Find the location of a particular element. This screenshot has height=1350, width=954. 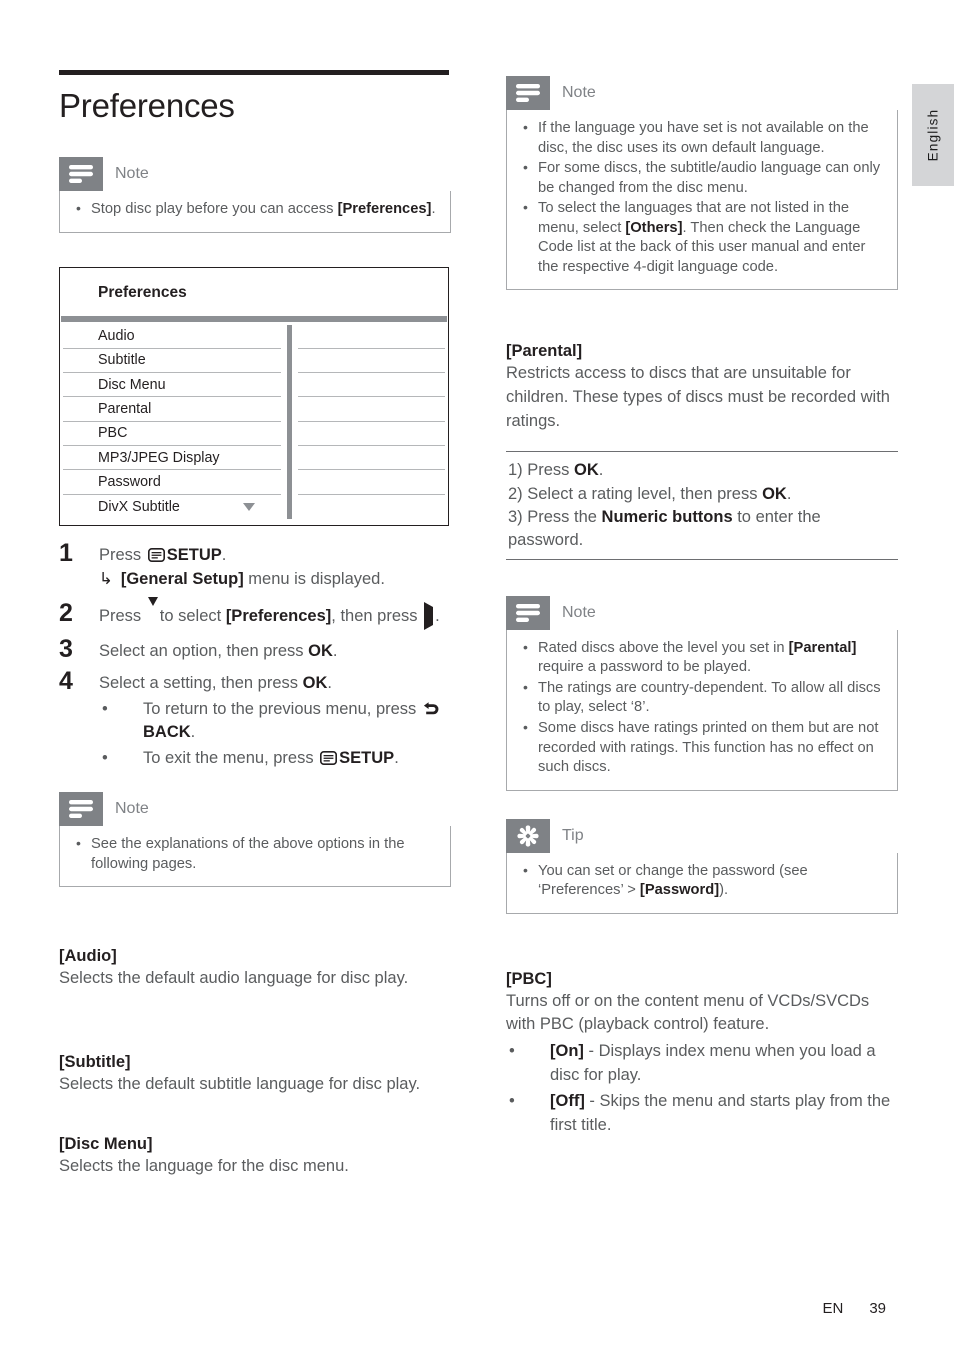

step-number: 4 is located at coordinates (66, 680).